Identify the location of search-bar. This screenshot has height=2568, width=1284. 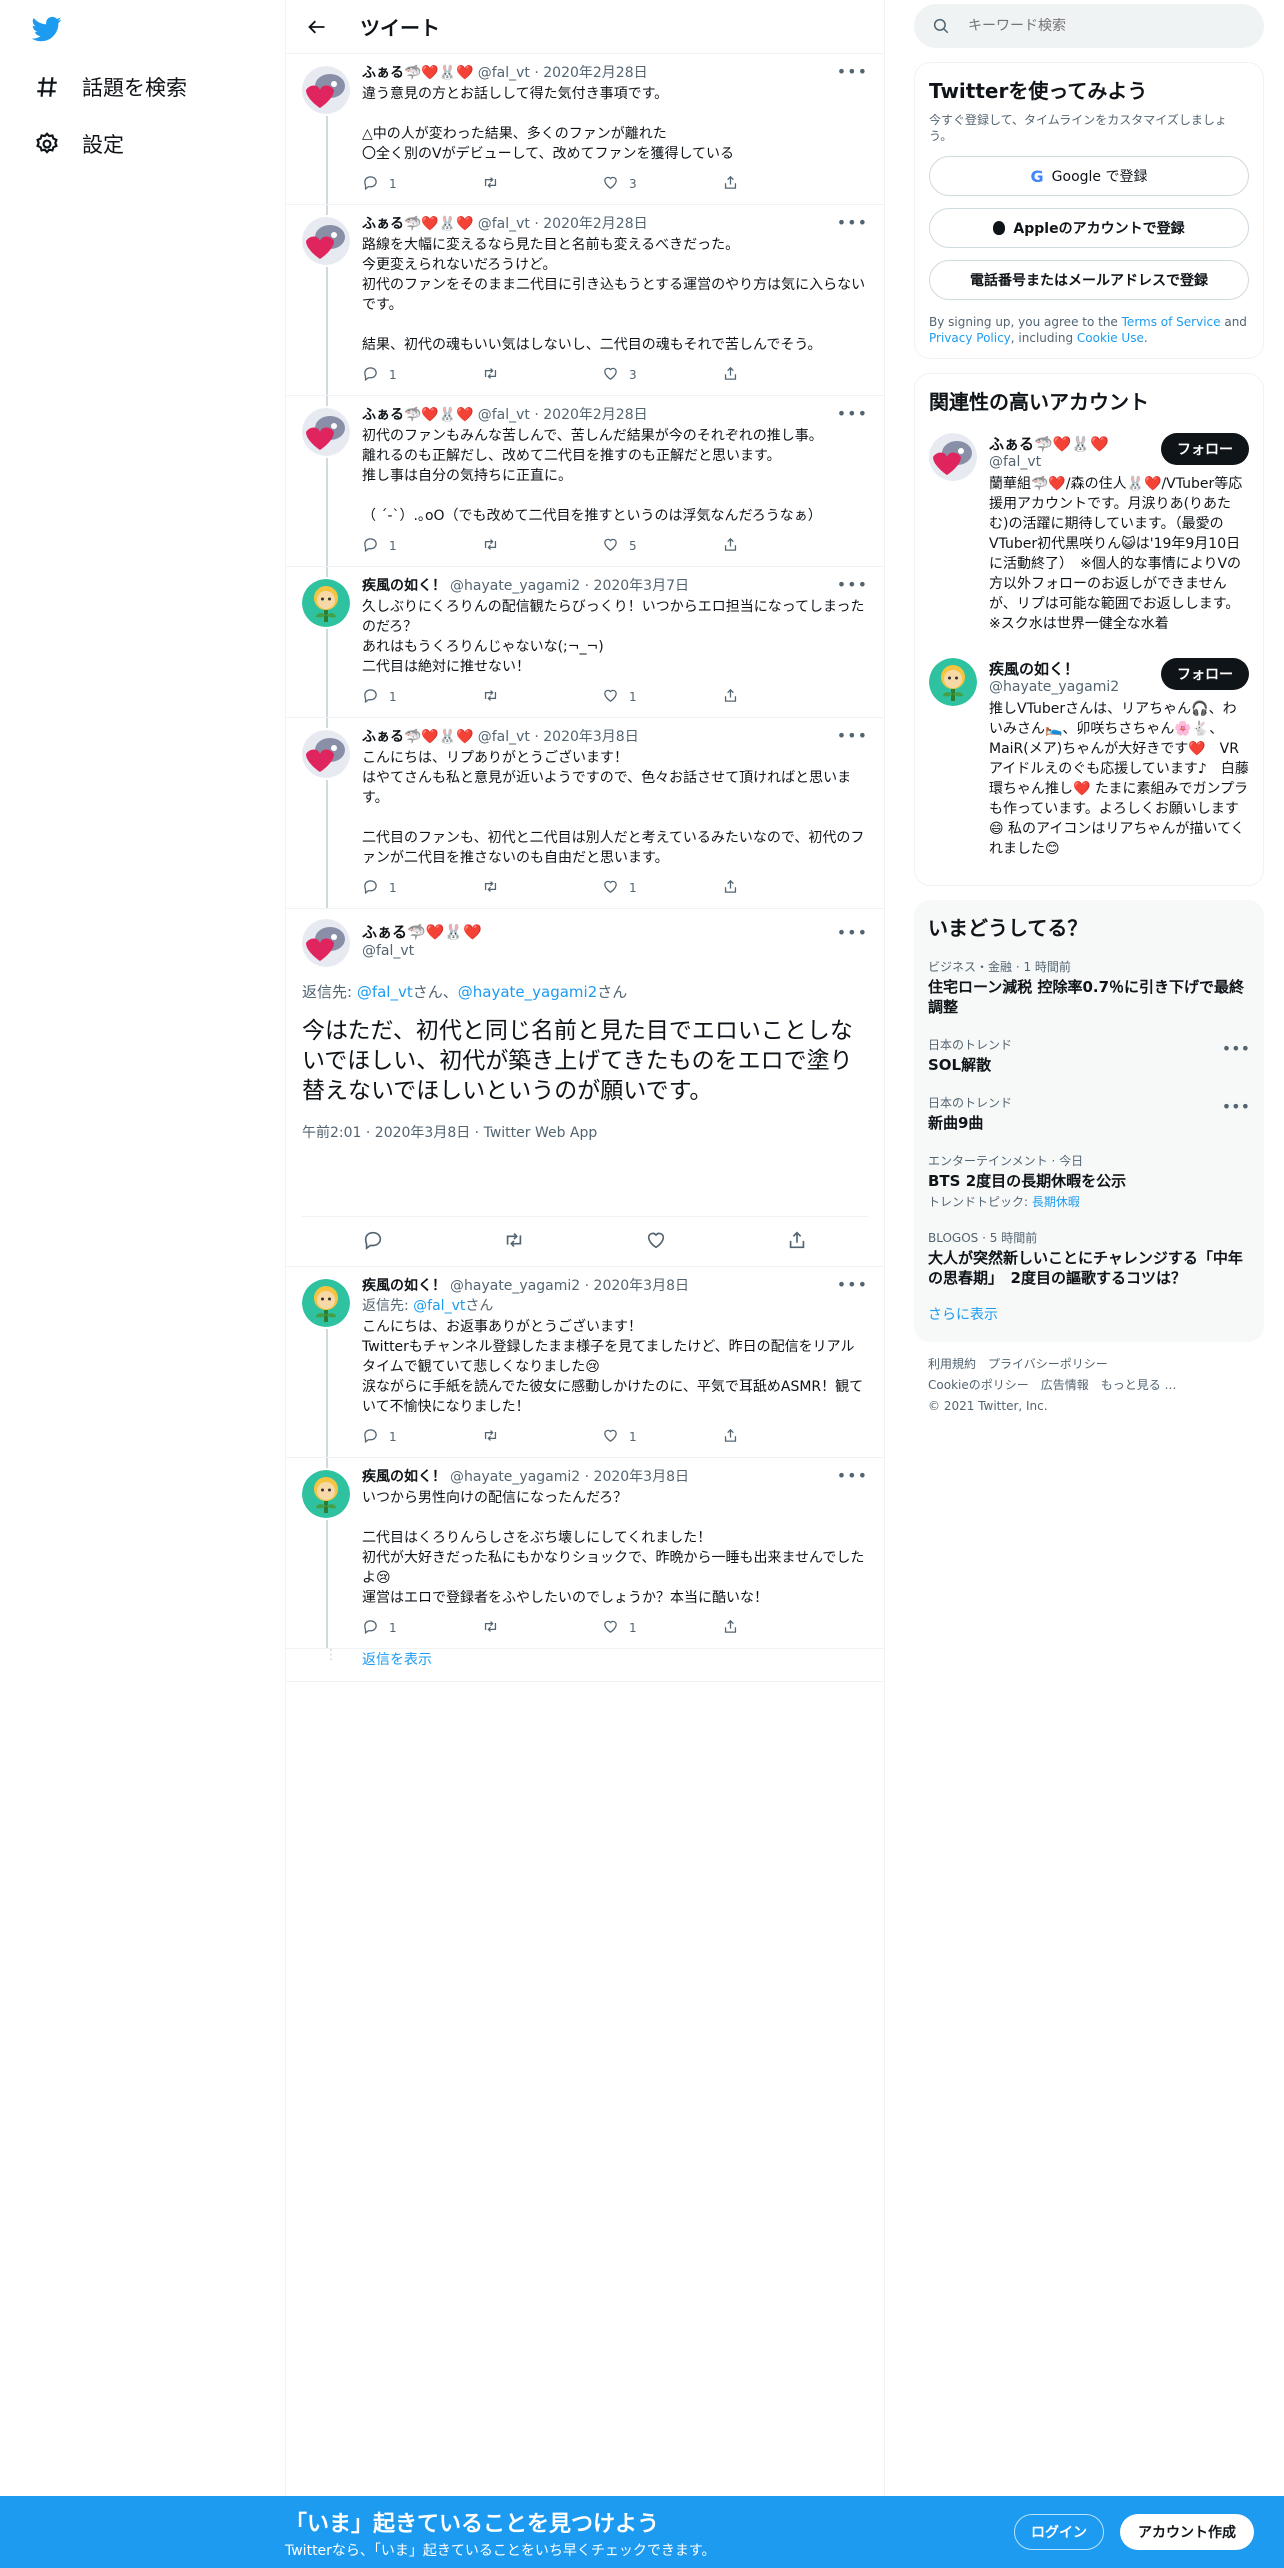
(1089, 26).